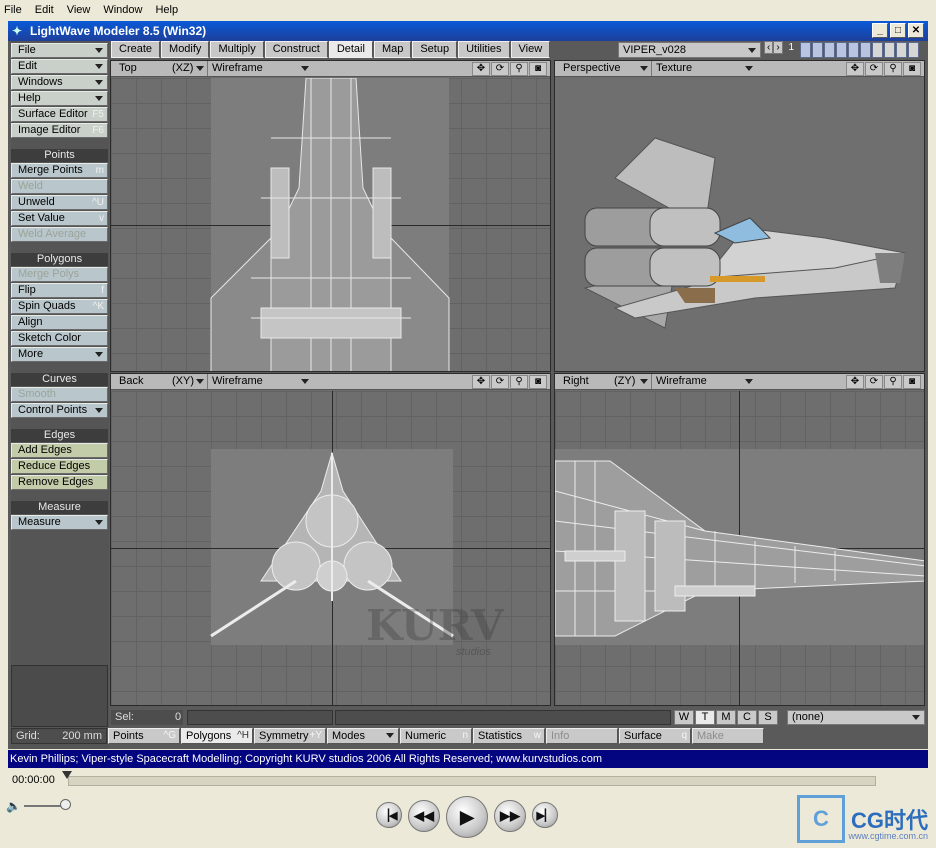 The height and width of the screenshot is (848, 936). I want to click on unweld-button: Unweld ^U, so click(59, 202).